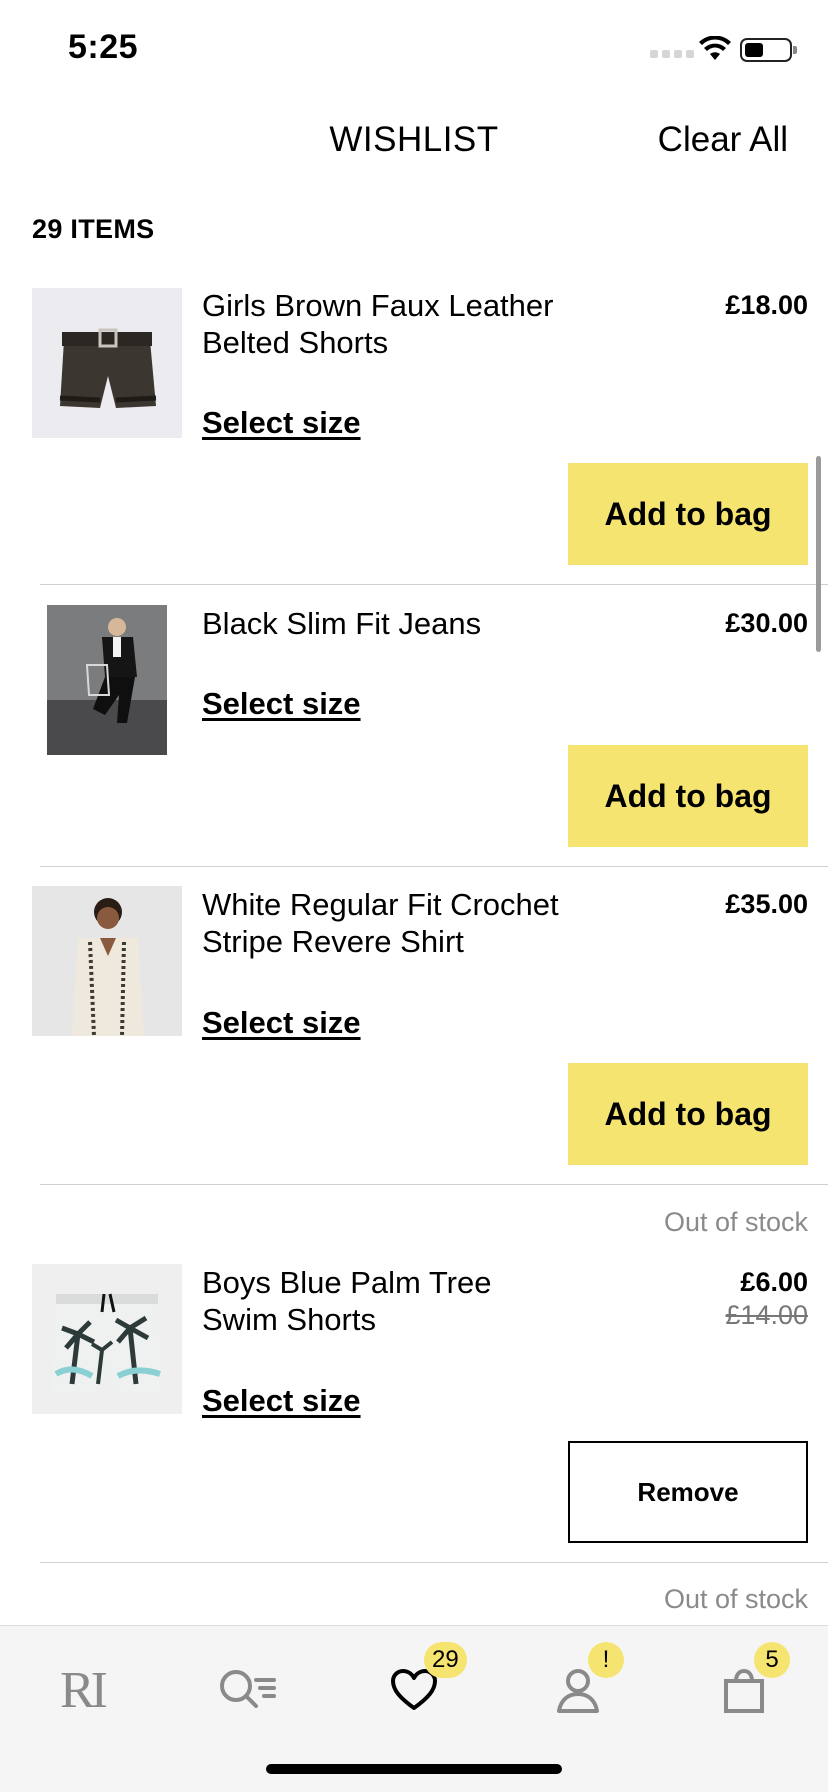  Describe the element at coordinates (766, 623) in the screenshot. I see `product-price: £30.00` at that location.